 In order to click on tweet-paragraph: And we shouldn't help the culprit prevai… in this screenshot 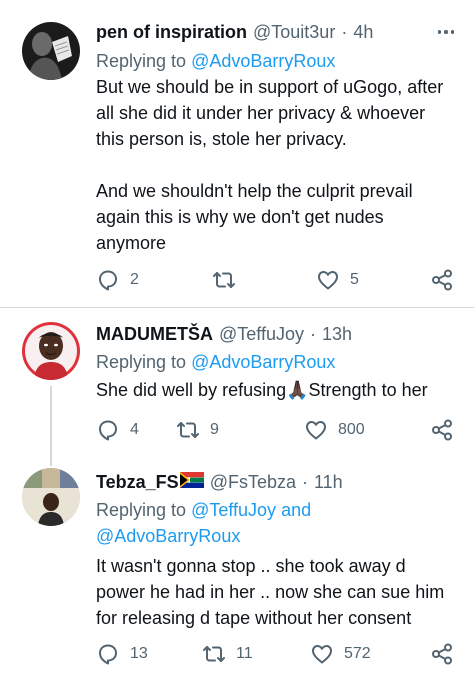, I will do `click(254, 217)`.